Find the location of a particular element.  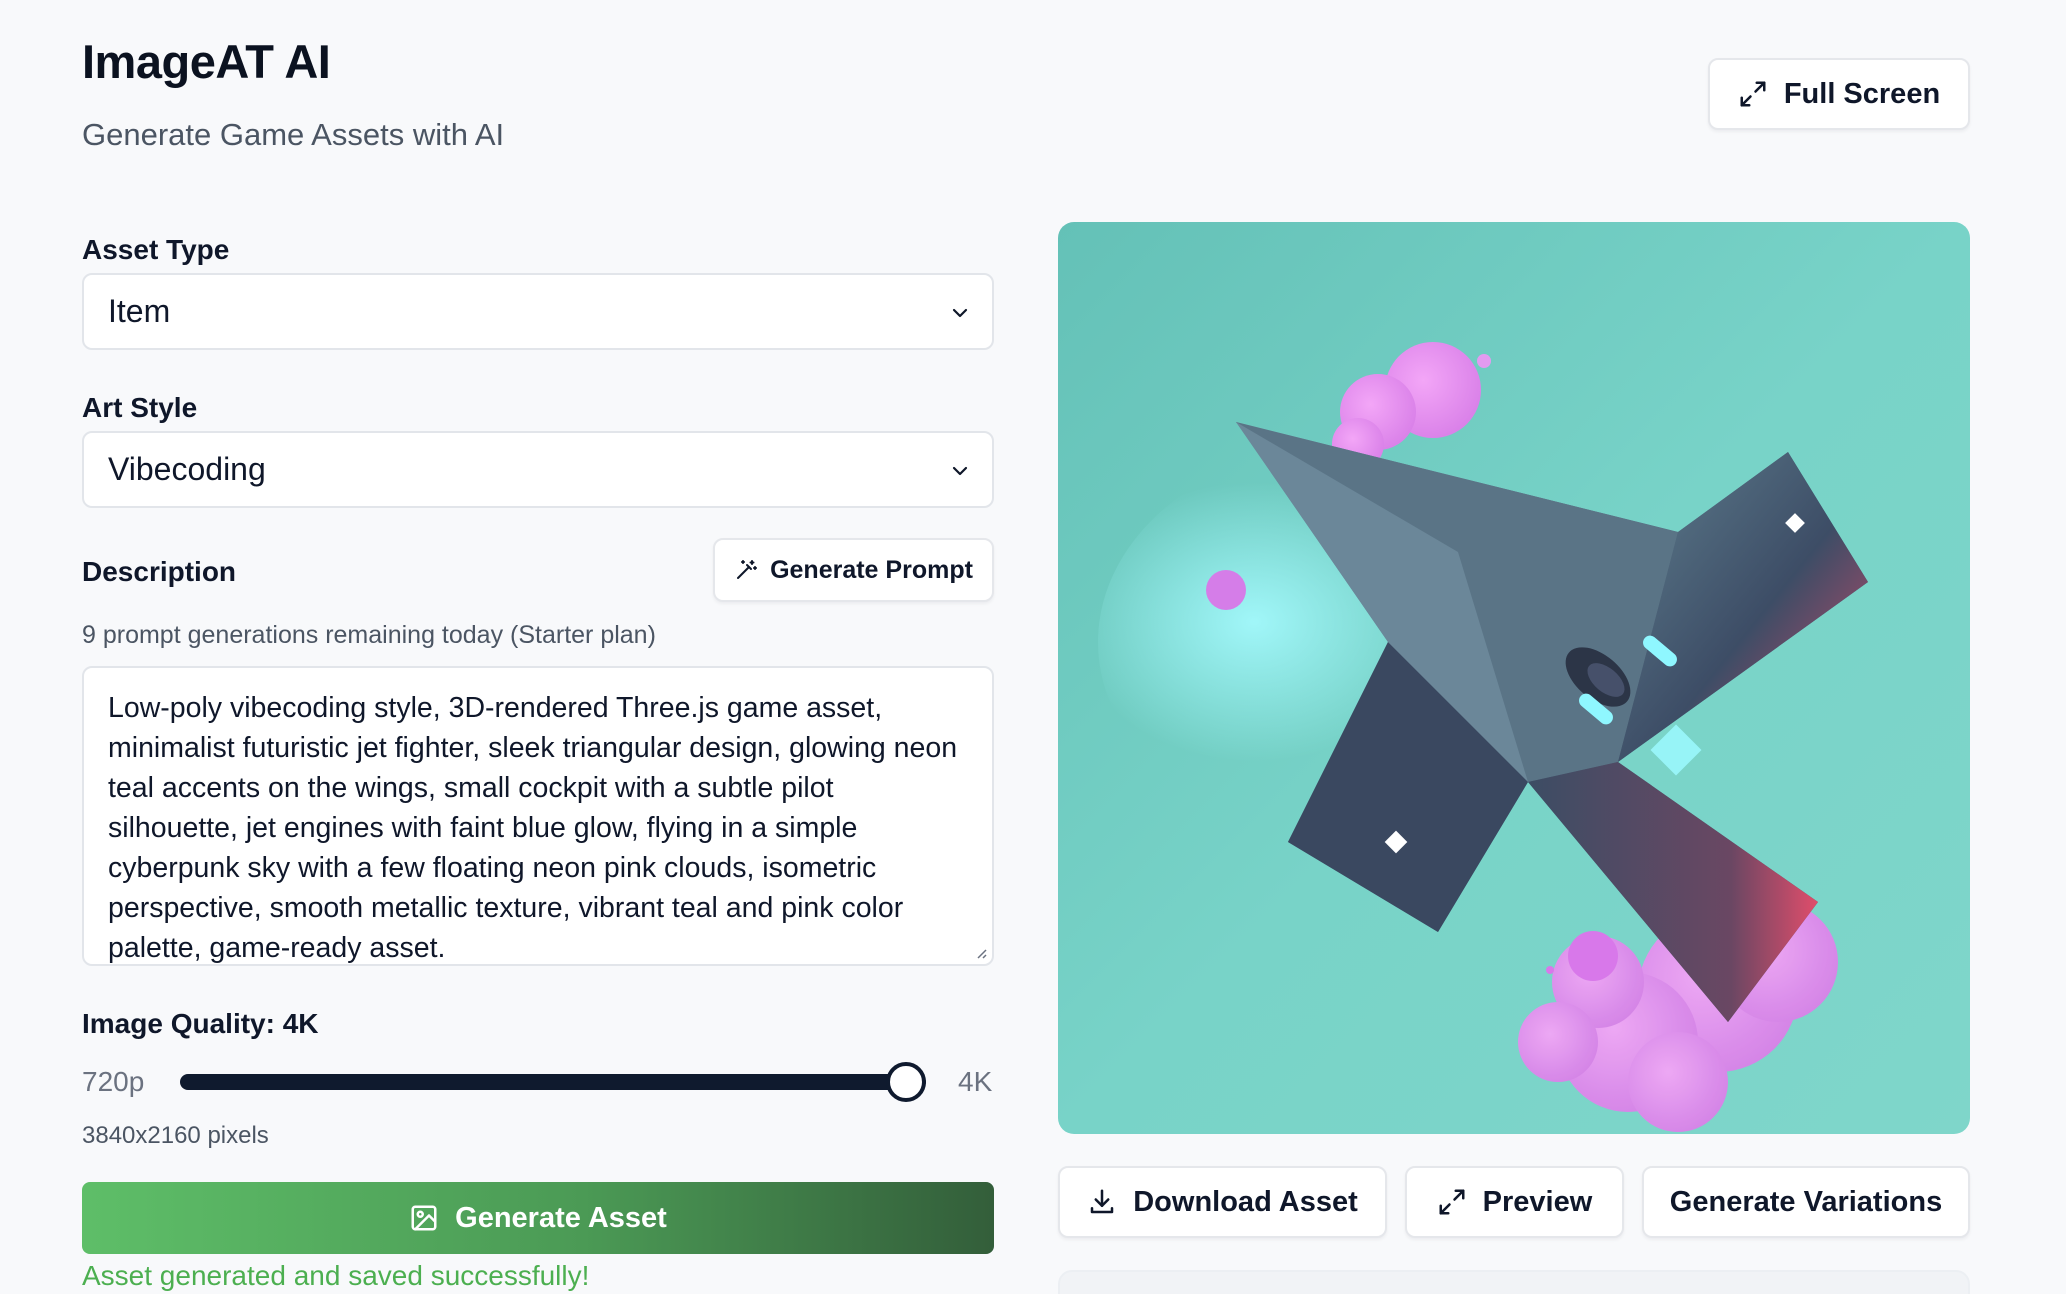

generate-prompt-button: Generate Prompt is located at coordinates (853, 570).